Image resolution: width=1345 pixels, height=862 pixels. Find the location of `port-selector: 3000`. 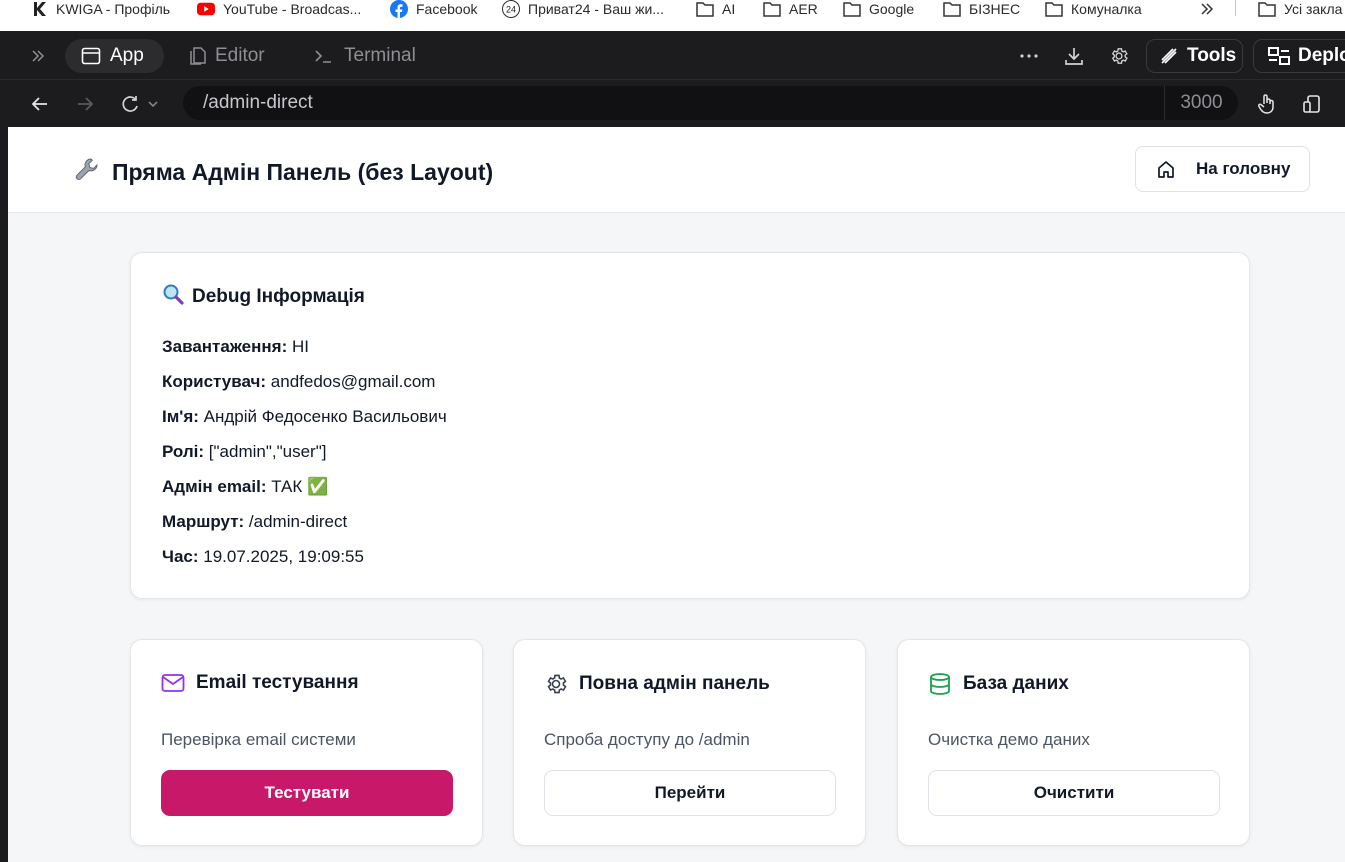

port-selector: 3000 is located at coordinates (1201, 103).